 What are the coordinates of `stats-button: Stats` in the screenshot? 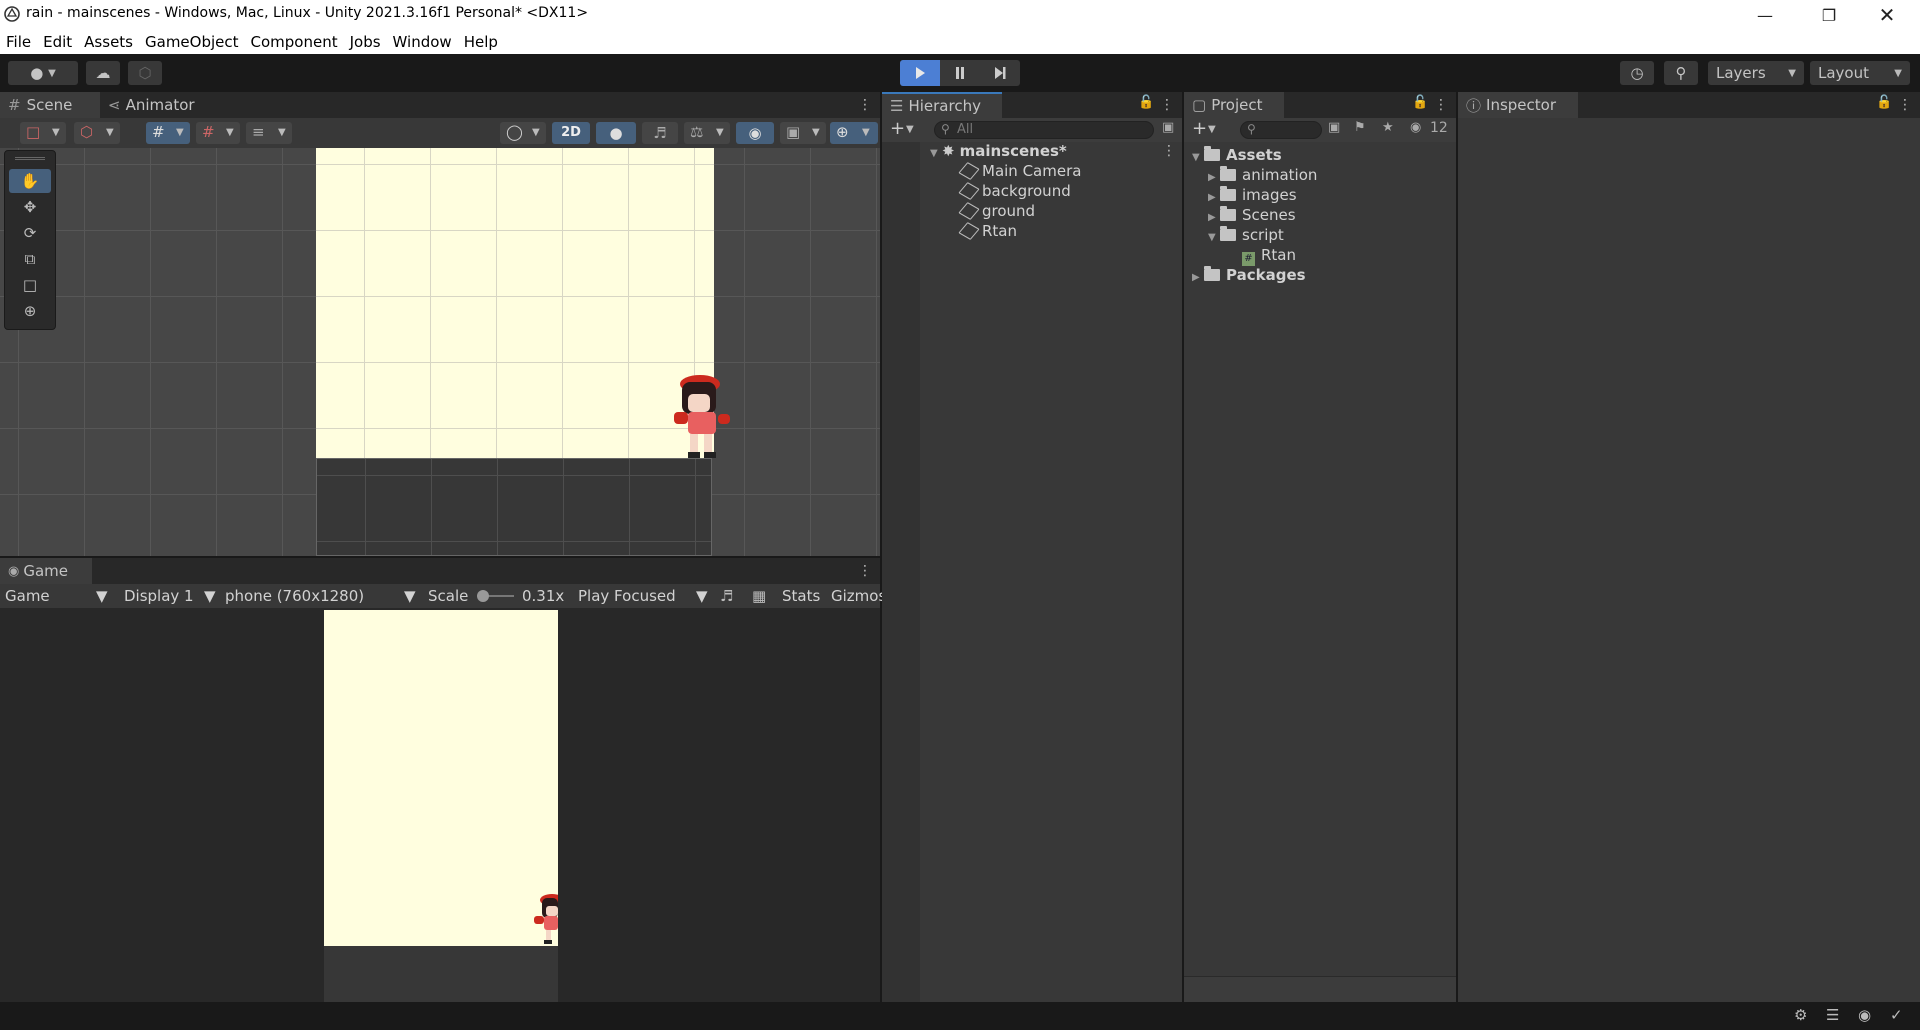 It's located at (801, 596).